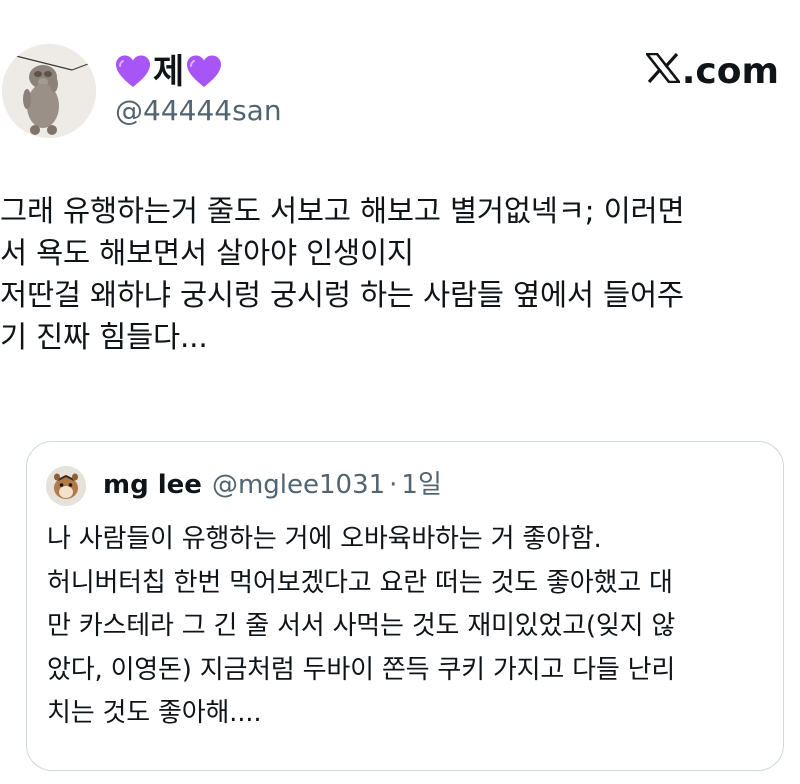 Image resolution: width=800 pixels, height=784 pixels. I want to click on quoted-tweet-header: mg lee @mglee1031 · 1일, so click(272, 485).